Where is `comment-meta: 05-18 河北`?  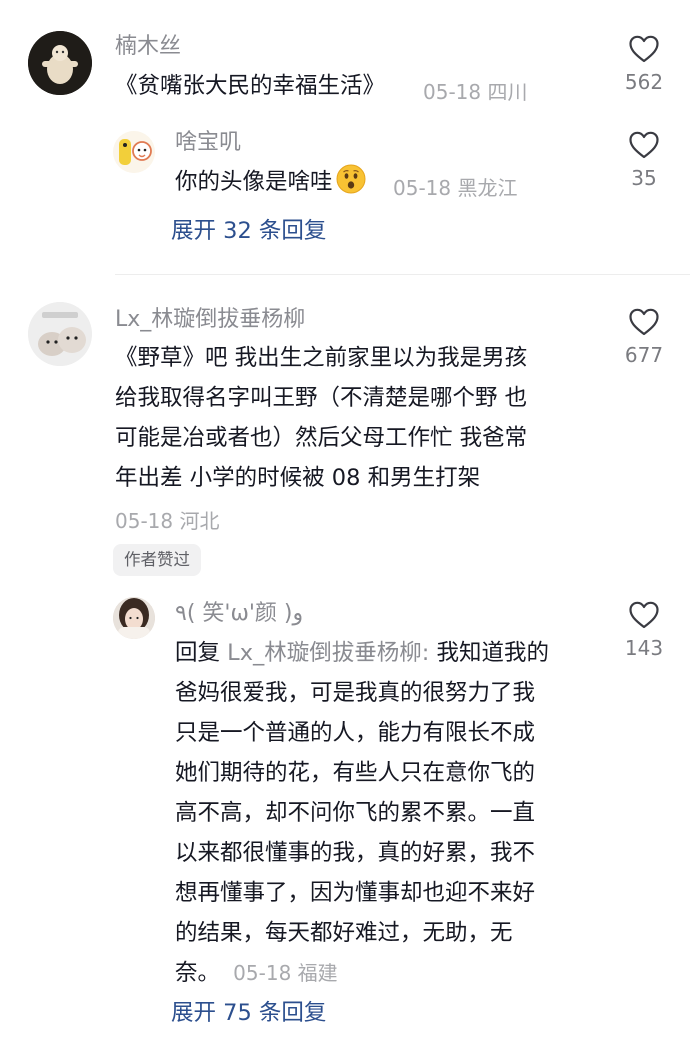 comment-meta: 05-18 河北 is located at coordinates (167, 519).